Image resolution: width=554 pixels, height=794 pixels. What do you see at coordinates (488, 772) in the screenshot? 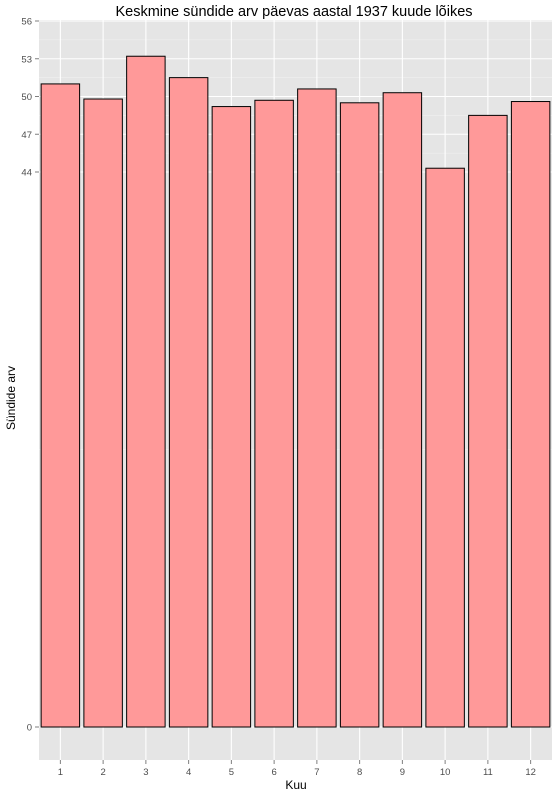
I see `x-tick-label: 11` at bounding box center [488, 772].